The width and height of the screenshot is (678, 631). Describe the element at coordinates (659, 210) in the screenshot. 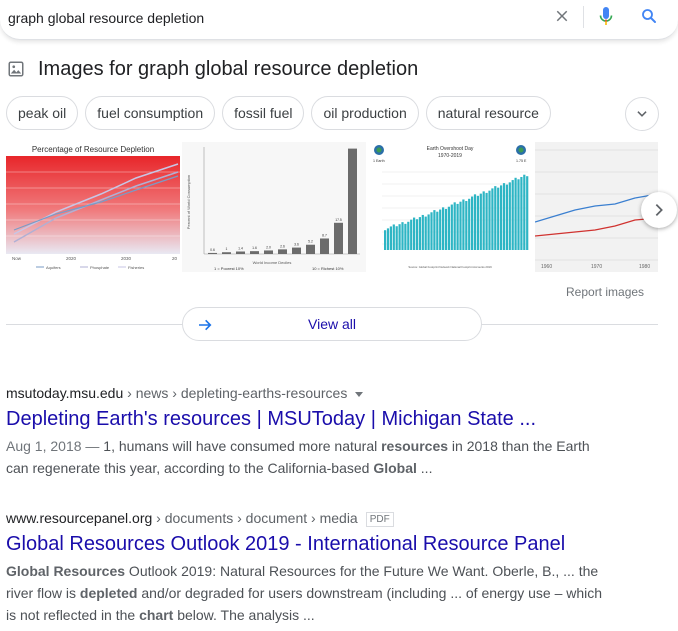

I see `next-images-button` at that location.